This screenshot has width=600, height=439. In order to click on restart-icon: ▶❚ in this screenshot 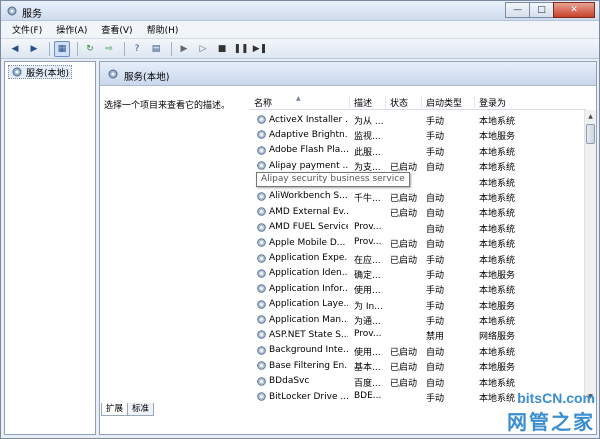, I will do `click(260, 49)`.